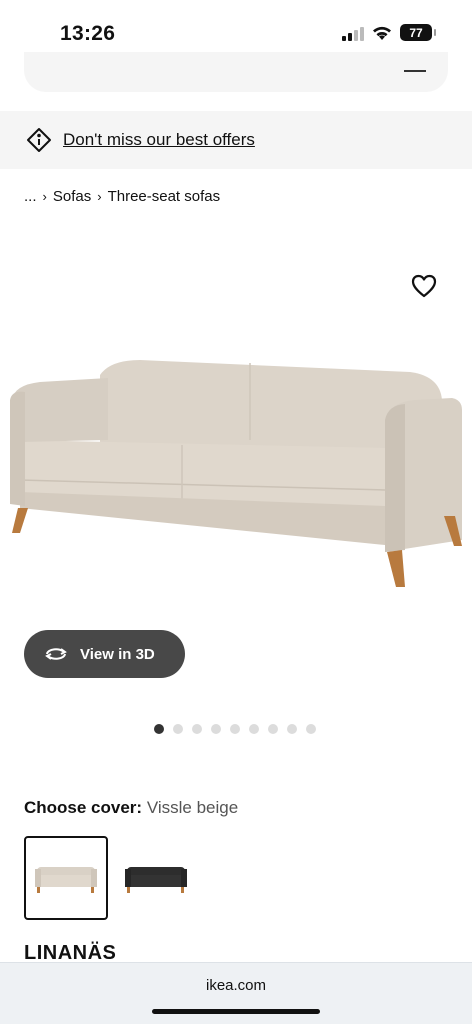  What do you see at coordinates (236, 1011) in the screenshot?
I see `home-indicator` at bounding box center [236, 1011].